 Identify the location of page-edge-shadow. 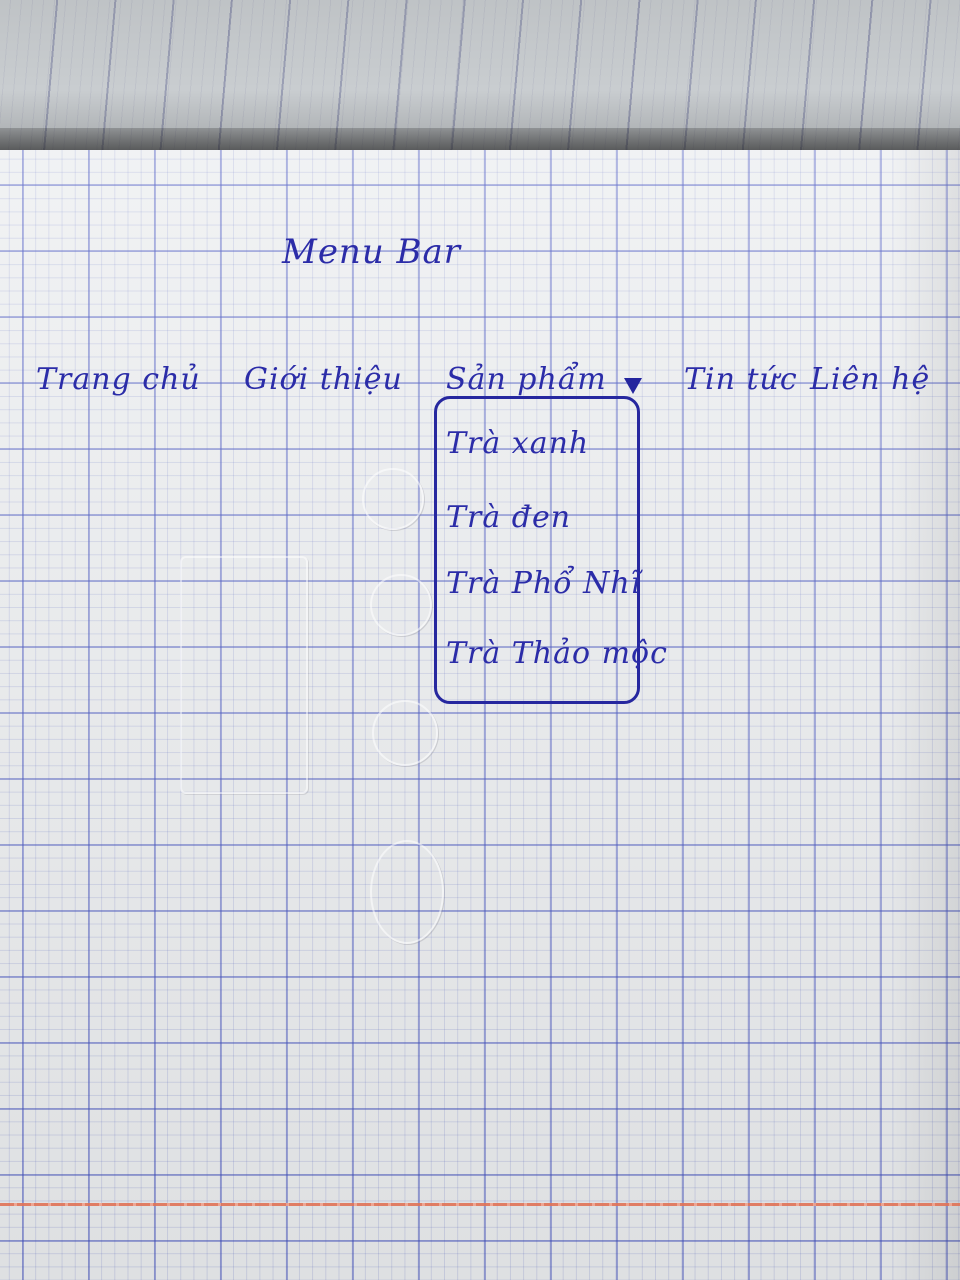
(480, 139).